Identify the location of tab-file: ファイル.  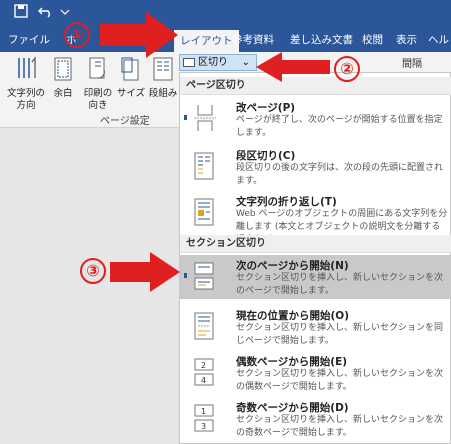
(29, 40).